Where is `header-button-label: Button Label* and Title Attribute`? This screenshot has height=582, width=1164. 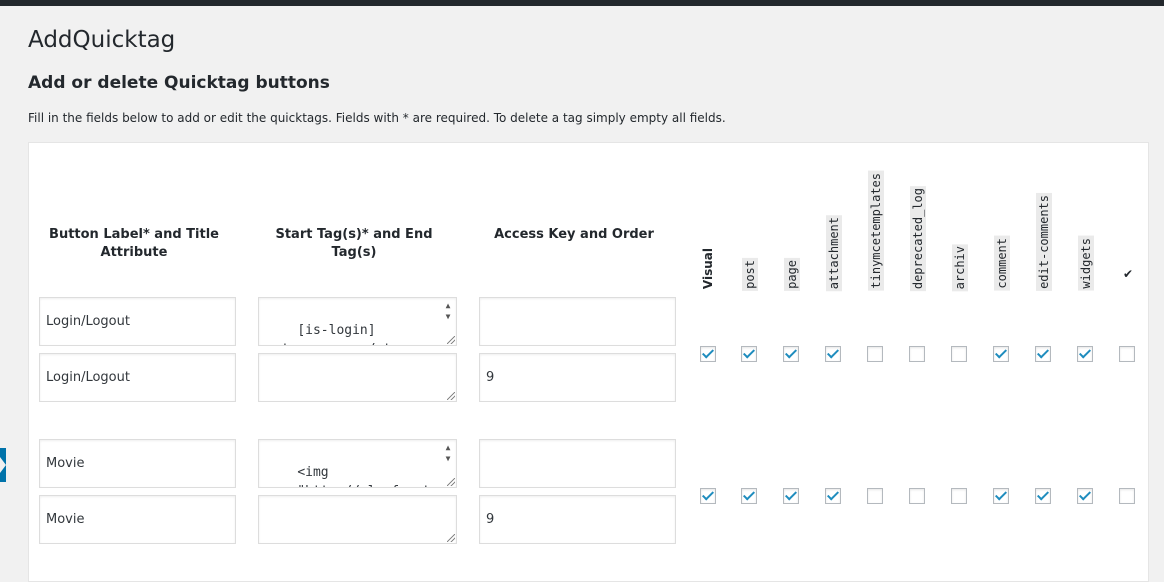 header-button-label: Button Label* and Title Attribute is located at coordinates (134, 243).